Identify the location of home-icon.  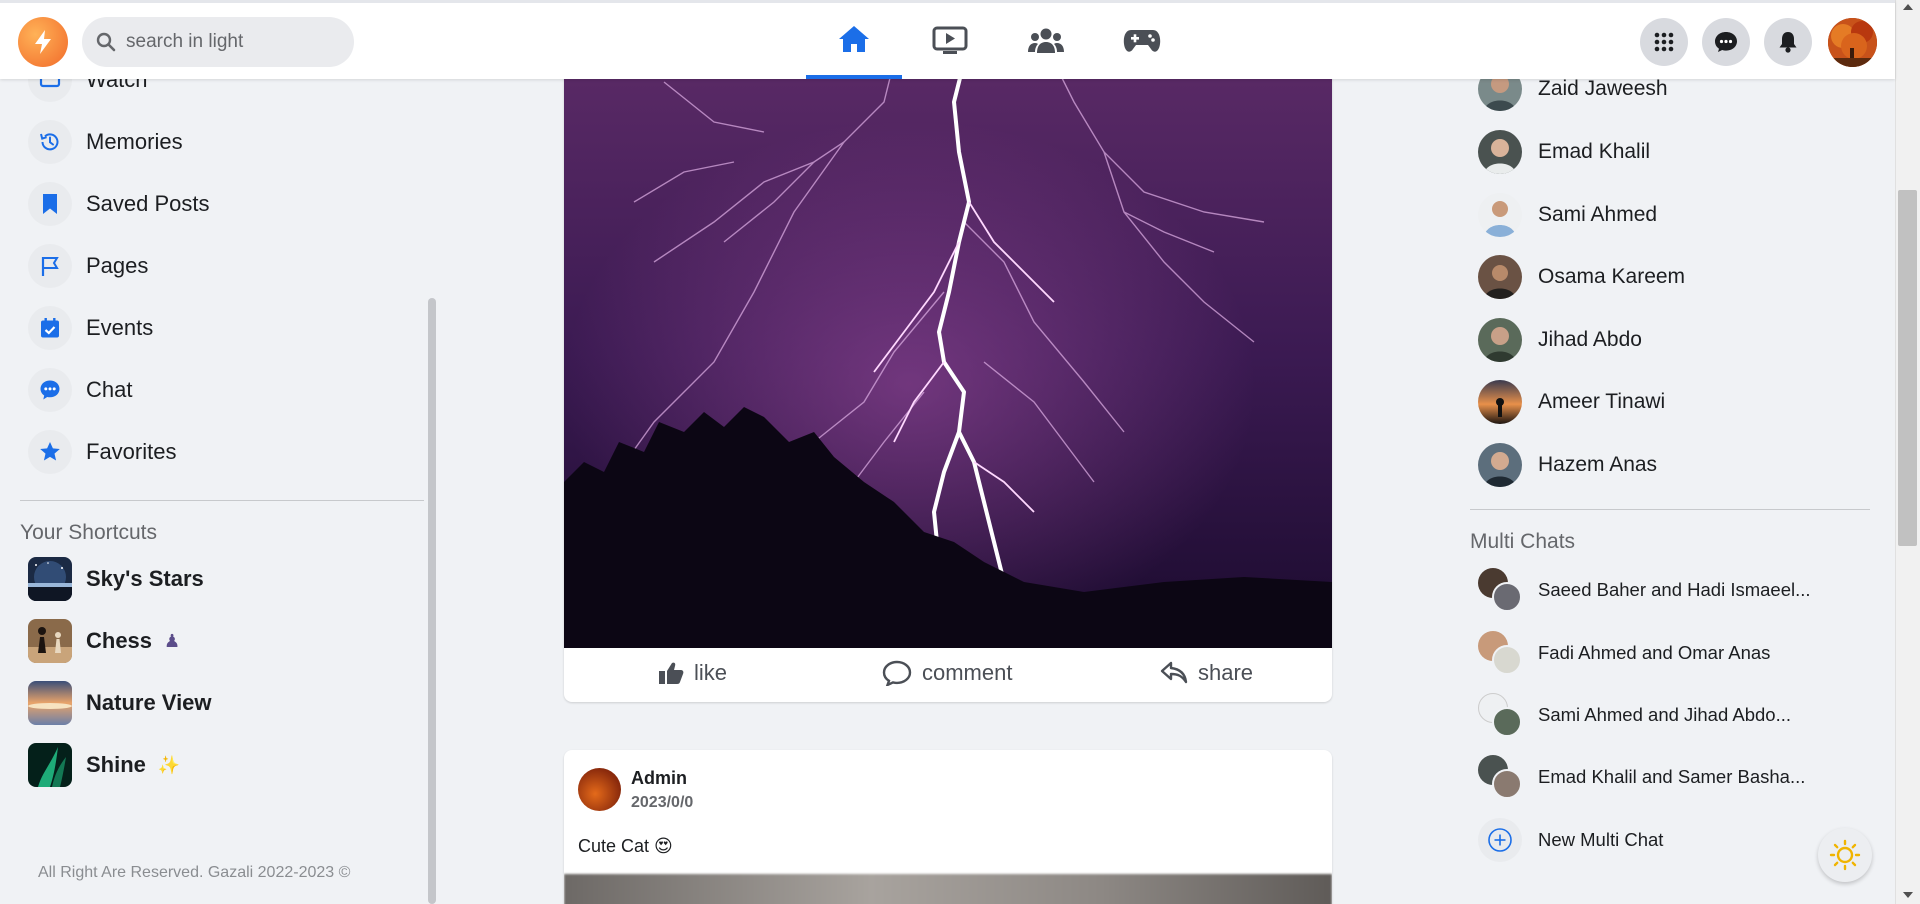
(854, 39).